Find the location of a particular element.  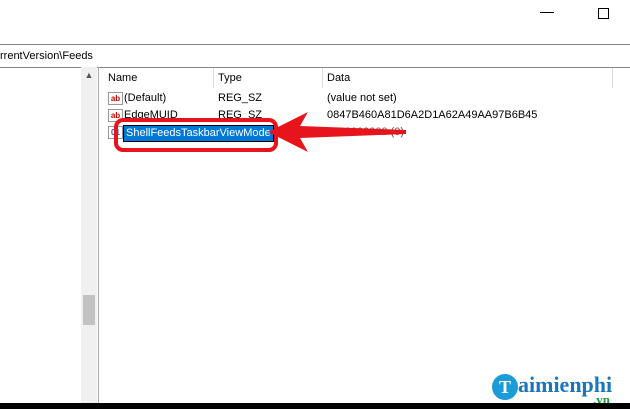

scrollbar-thumb is located at coordinates (89, 310).